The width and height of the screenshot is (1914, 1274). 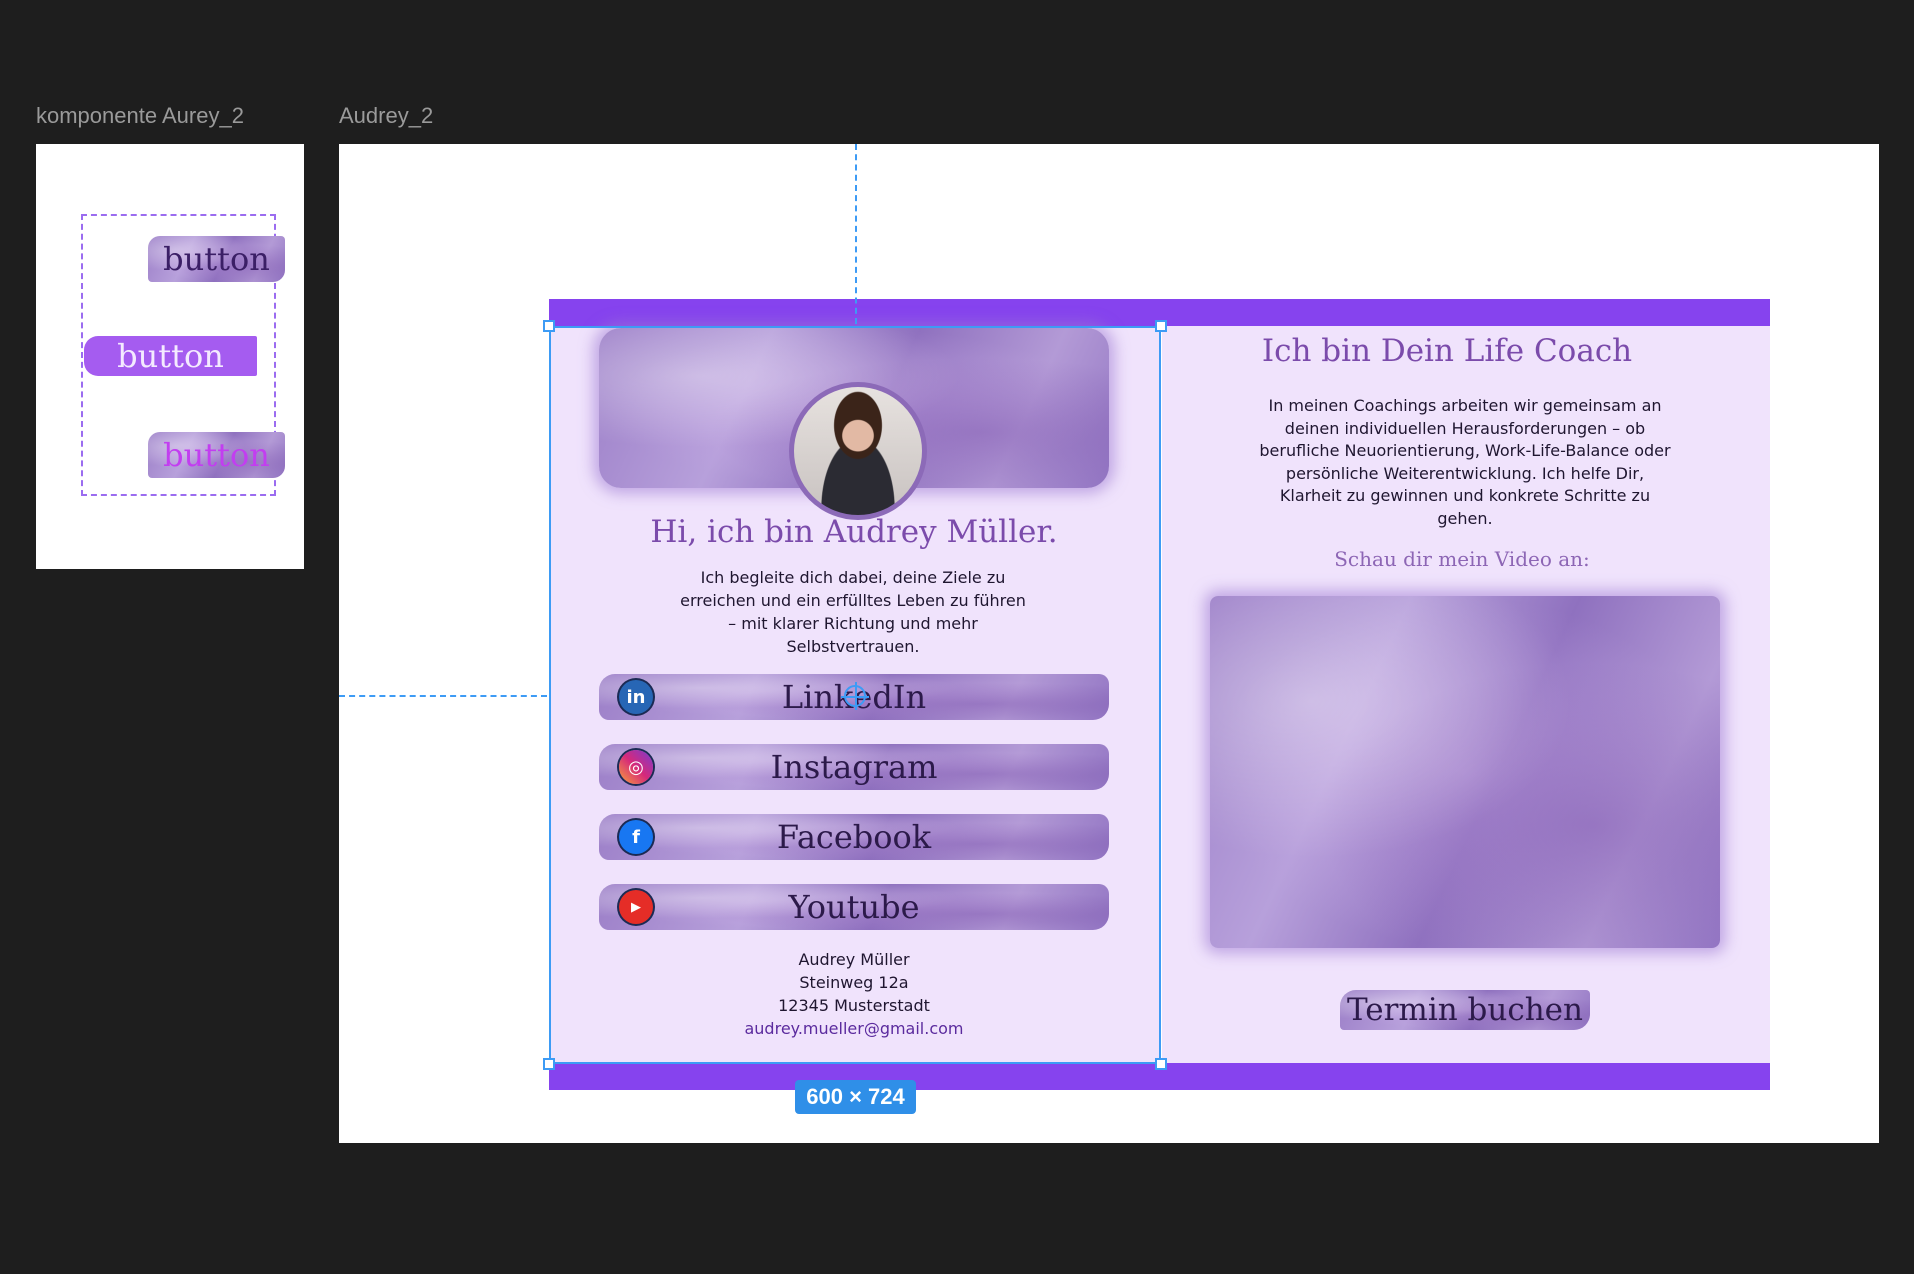 What do you see at coordinates (855, 1097) in the screenshot?
I see `selection-size-badge: 600 × 724` at bounding box center [855, 1097].